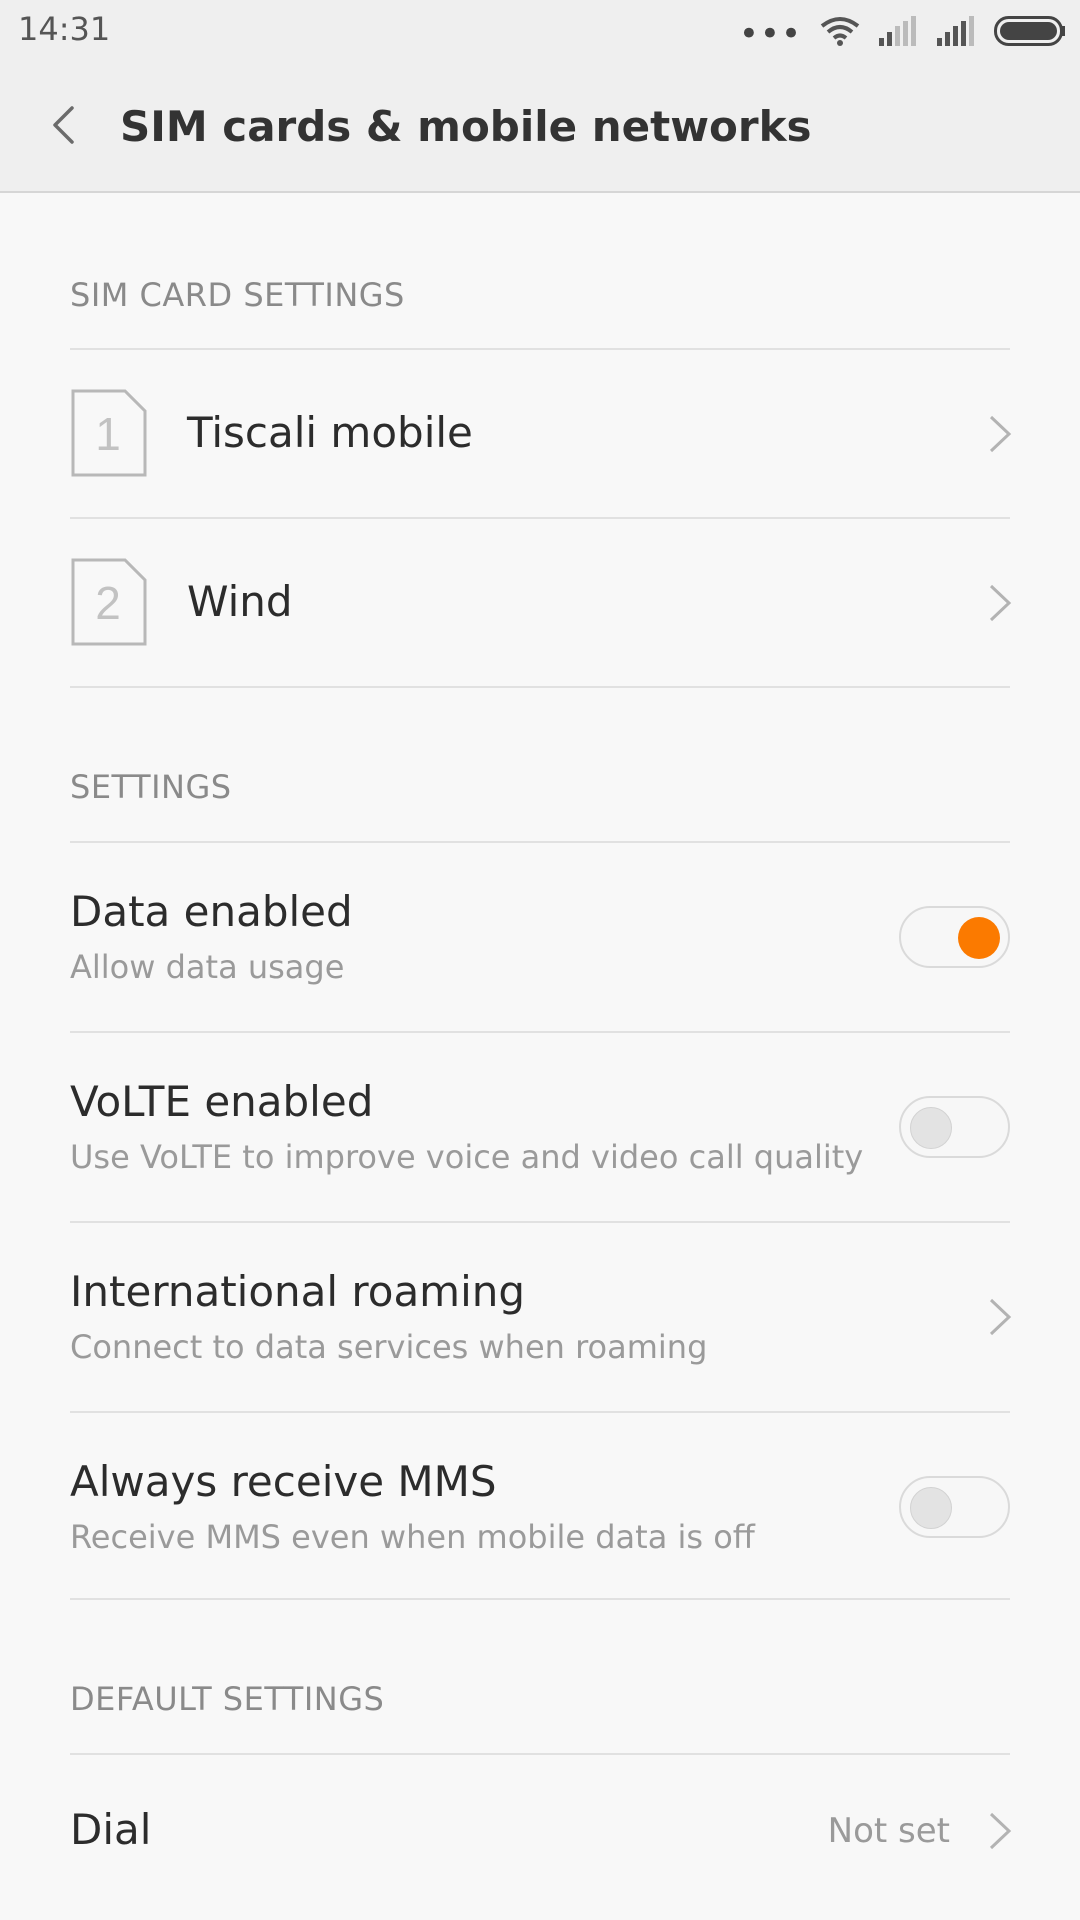 The height and width of the screenshot is (1920, 1080). What do you see at coordinates (222, 1101) in the screenshot?
I see `setting-title: VoLTE enabled` at bounding box center [222, 1101].